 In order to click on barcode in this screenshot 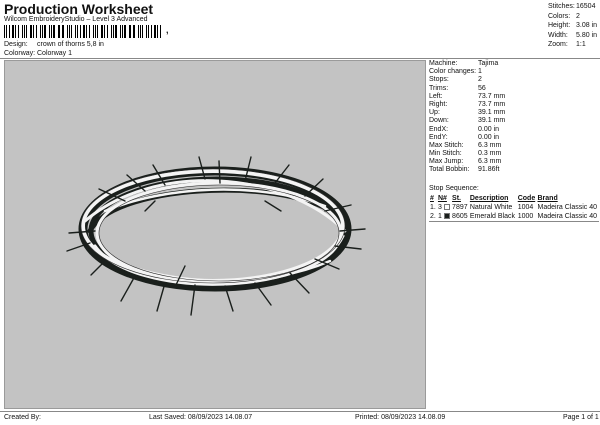, I will do `click(84, 31)`.